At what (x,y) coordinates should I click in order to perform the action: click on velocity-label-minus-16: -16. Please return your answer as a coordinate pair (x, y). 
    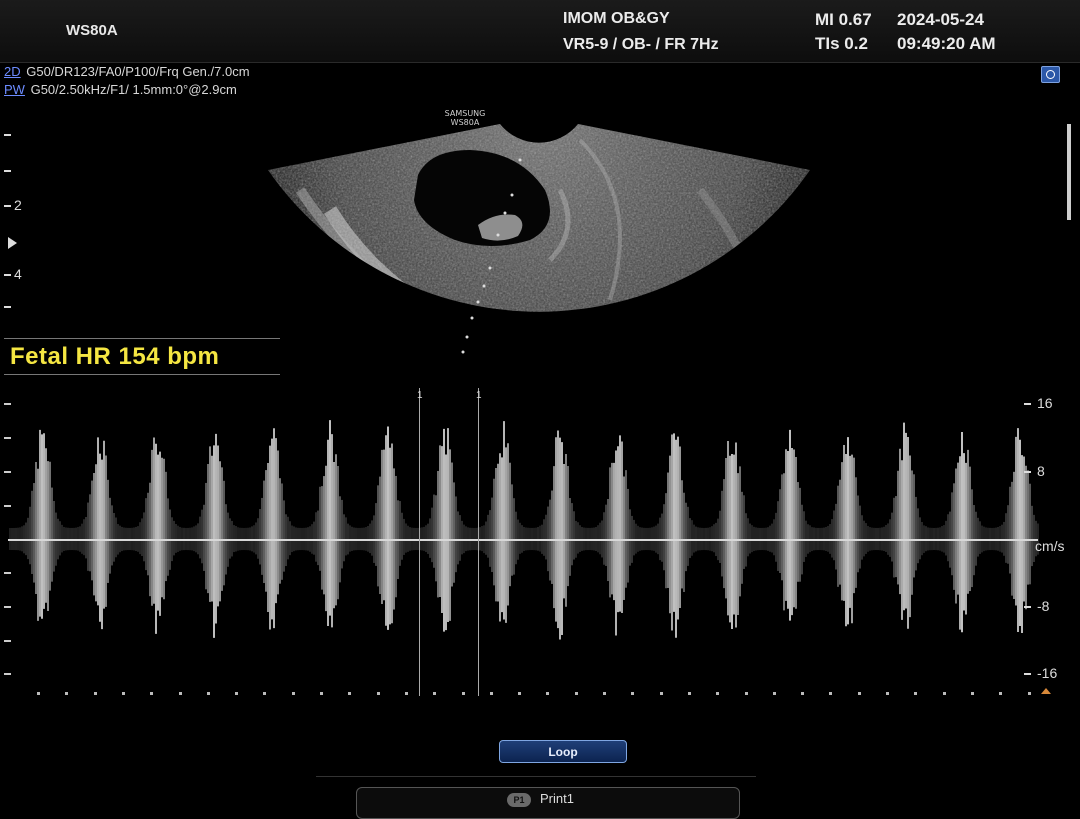
    Looking at the image, I should click on (1047, 673).